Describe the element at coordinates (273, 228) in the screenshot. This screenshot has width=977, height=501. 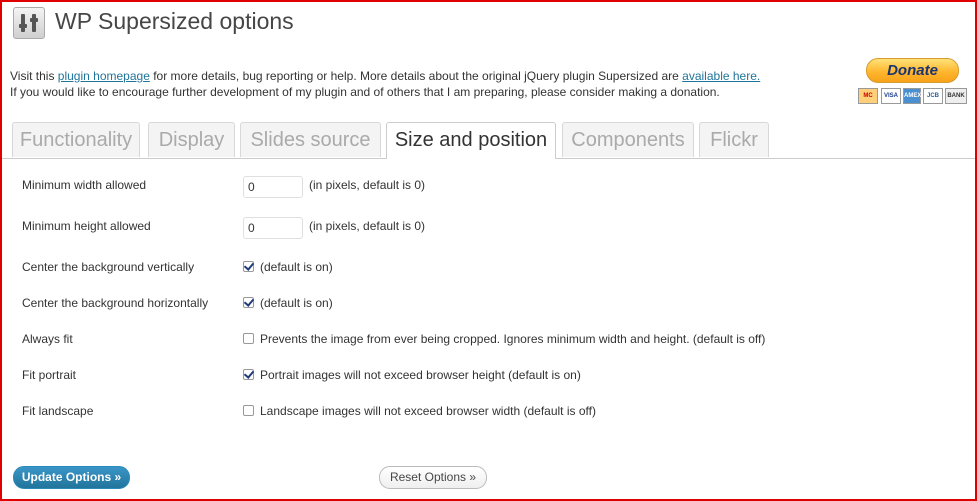
I see `min-height-input` at that location.